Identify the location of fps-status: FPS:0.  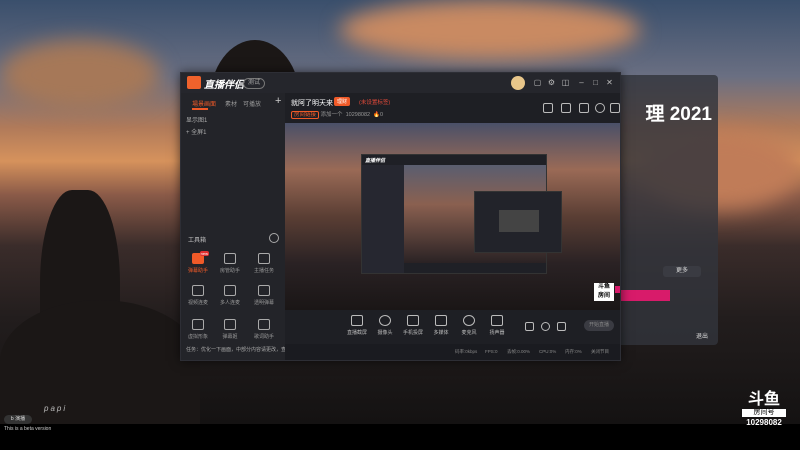
(491, 351).